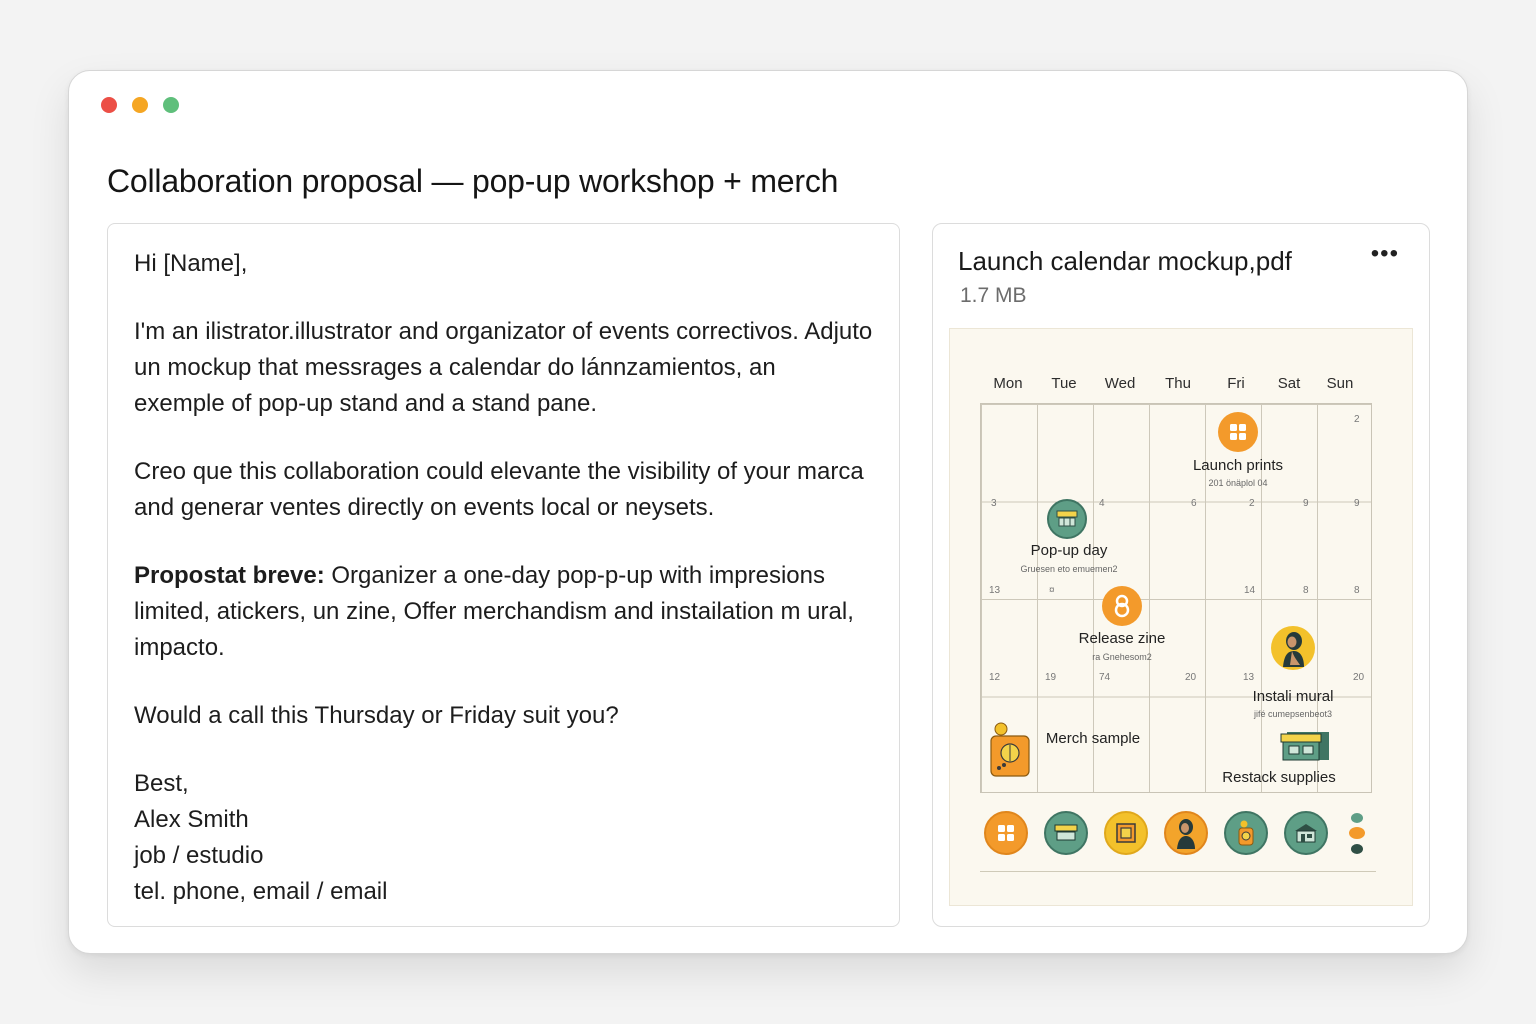 Image resolution: width=1536 pixels, height=1024 pixels. I want to click on event-label-merch-sample: Merch sample, so click(1093, 738).